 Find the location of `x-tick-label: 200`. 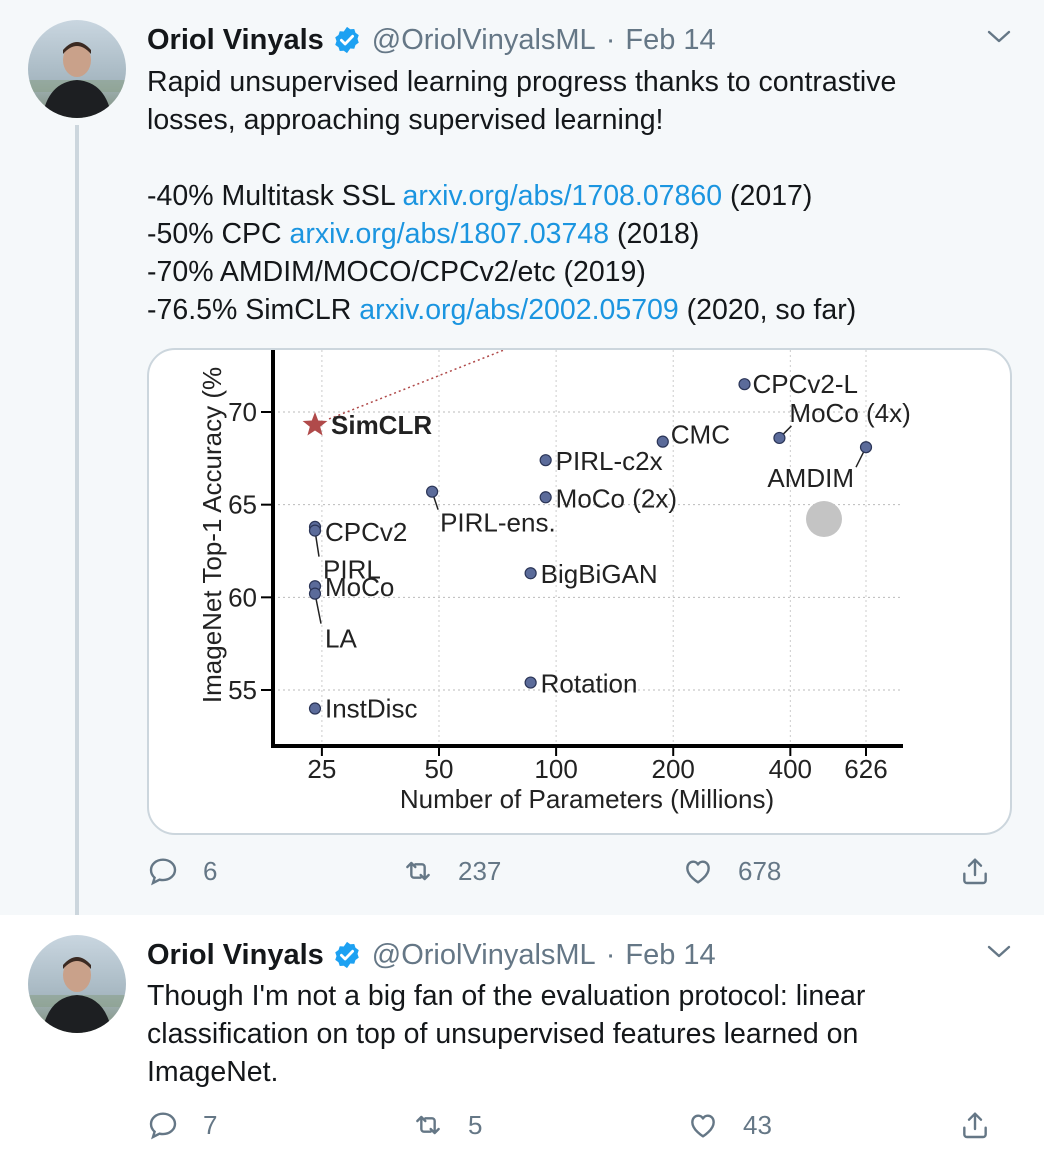

x-tick-label: 200 is located at coordinates (673, 769).